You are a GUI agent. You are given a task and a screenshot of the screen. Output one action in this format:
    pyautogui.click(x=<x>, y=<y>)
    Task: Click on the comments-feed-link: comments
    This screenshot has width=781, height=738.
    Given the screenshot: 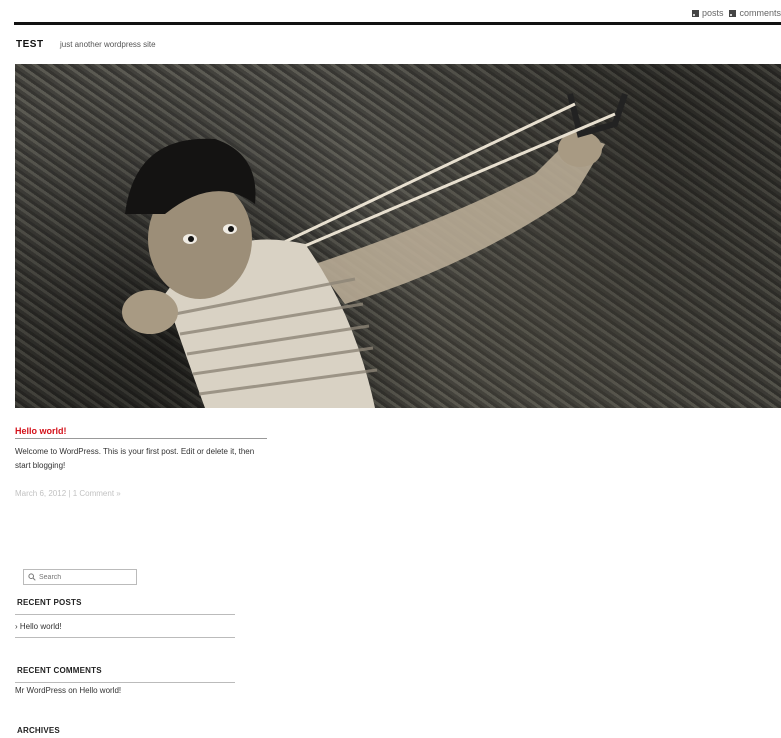 What is the action you would take?
    pyautogui.click(x=755, y=13)
    